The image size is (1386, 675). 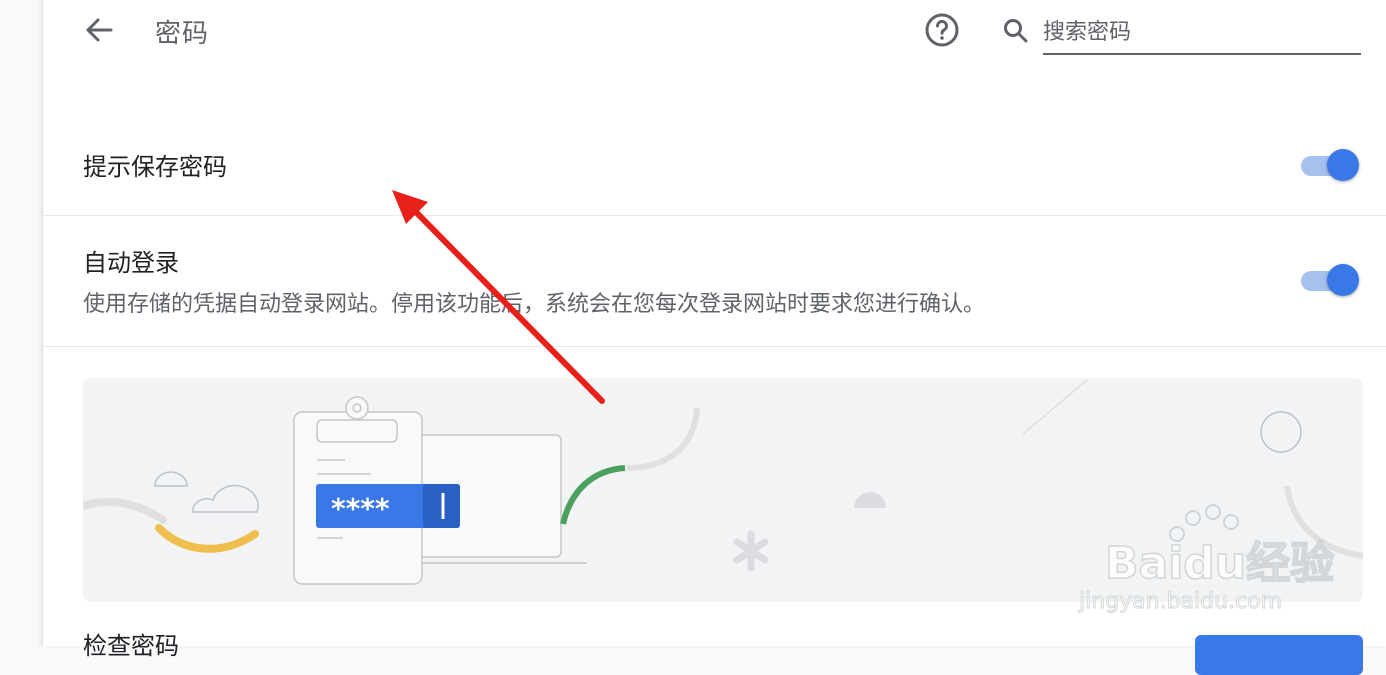 I want to click on help-button, so click(x=942, y=30).